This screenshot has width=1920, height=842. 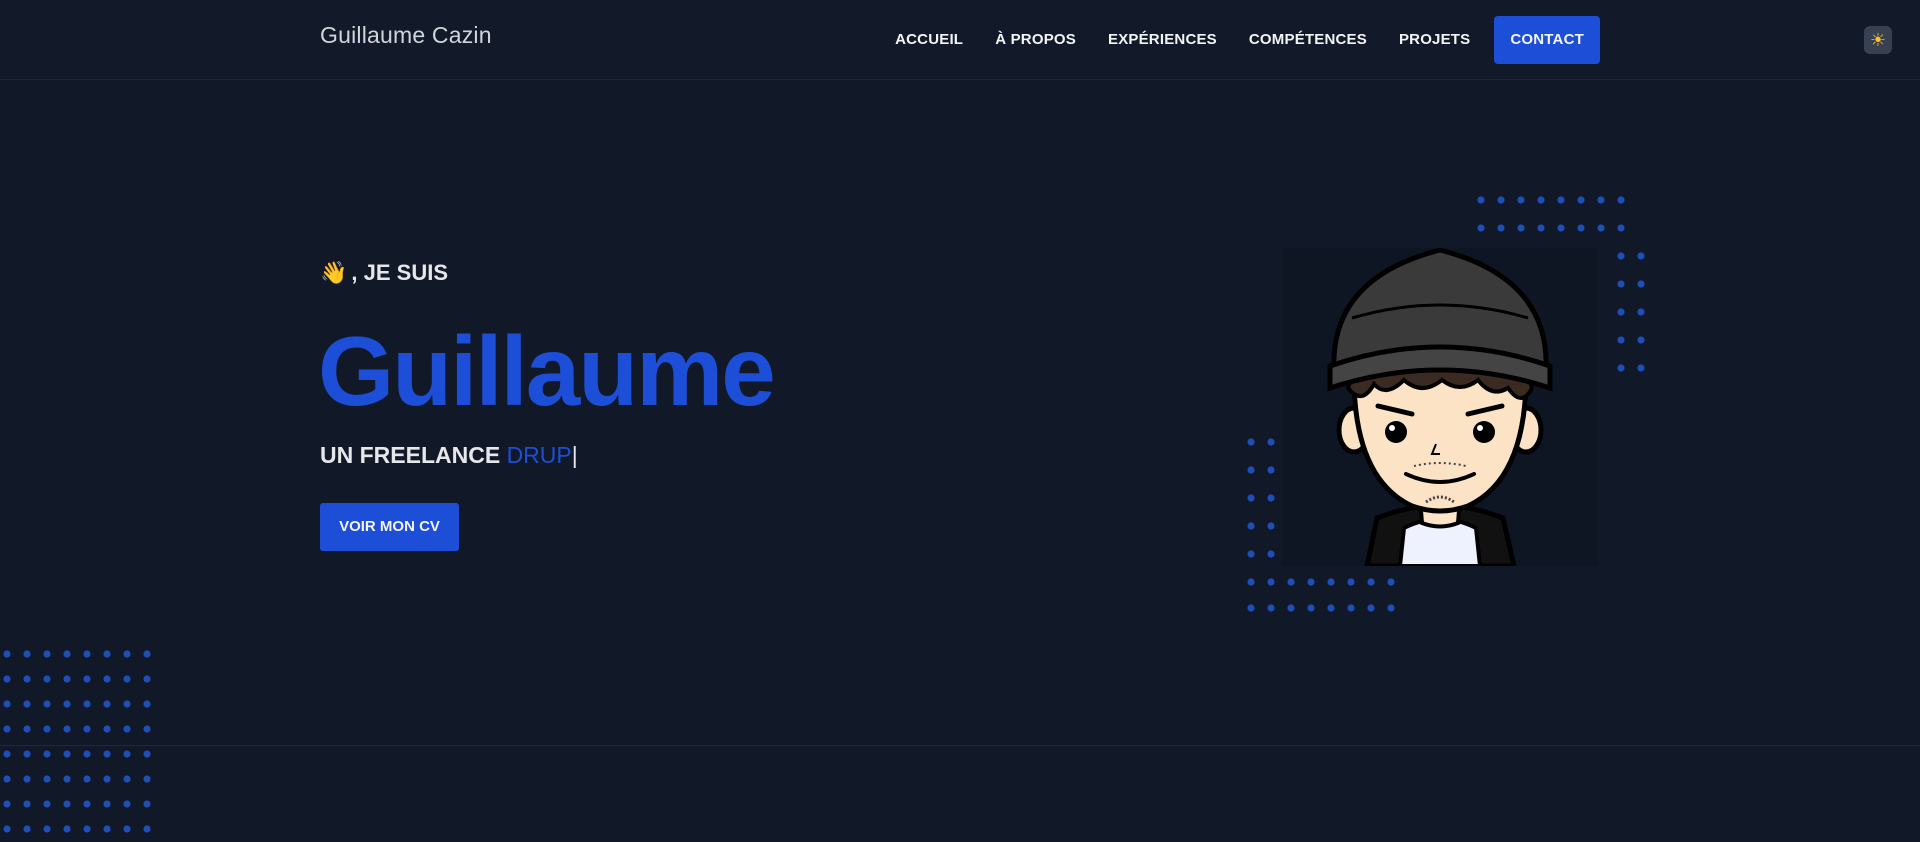 I want to click on hero-greeting: 👋 , JE SUIS, so click(x=384, y=273).